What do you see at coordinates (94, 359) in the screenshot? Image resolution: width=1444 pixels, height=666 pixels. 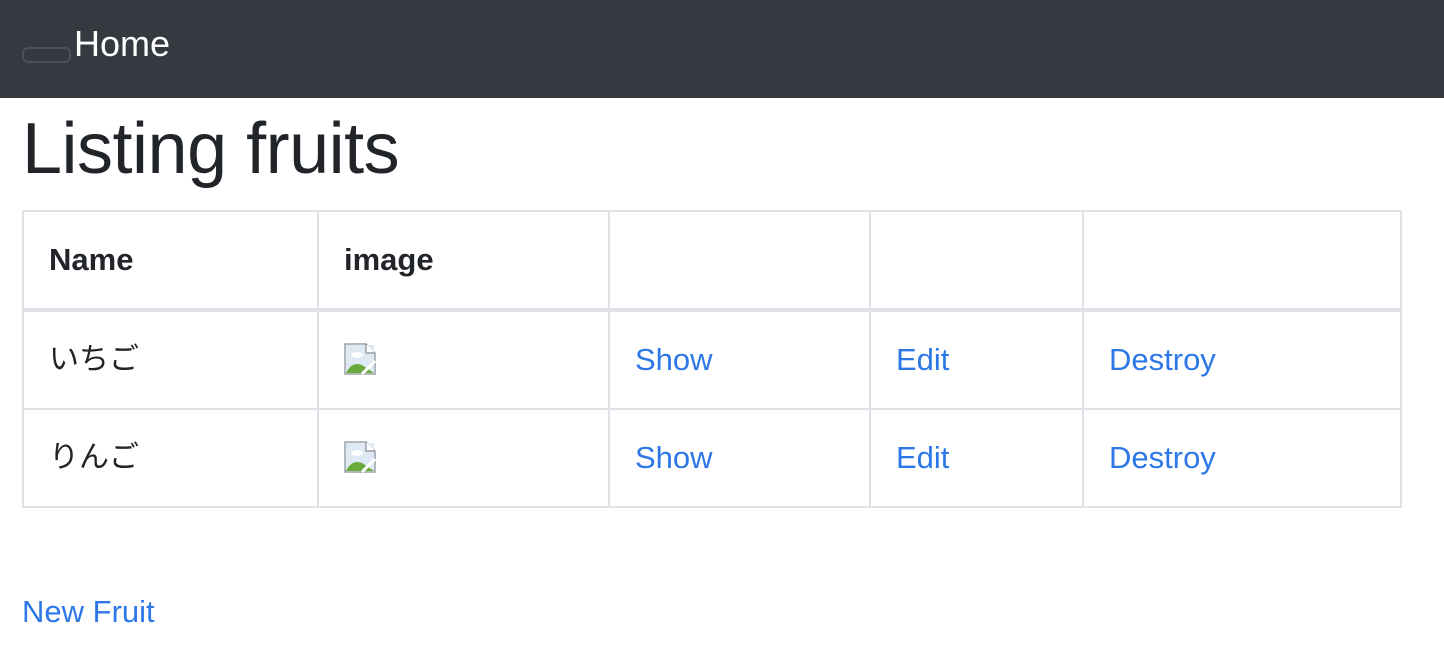 I see `fruit-name: いちご` at bounding box center [94, 359].